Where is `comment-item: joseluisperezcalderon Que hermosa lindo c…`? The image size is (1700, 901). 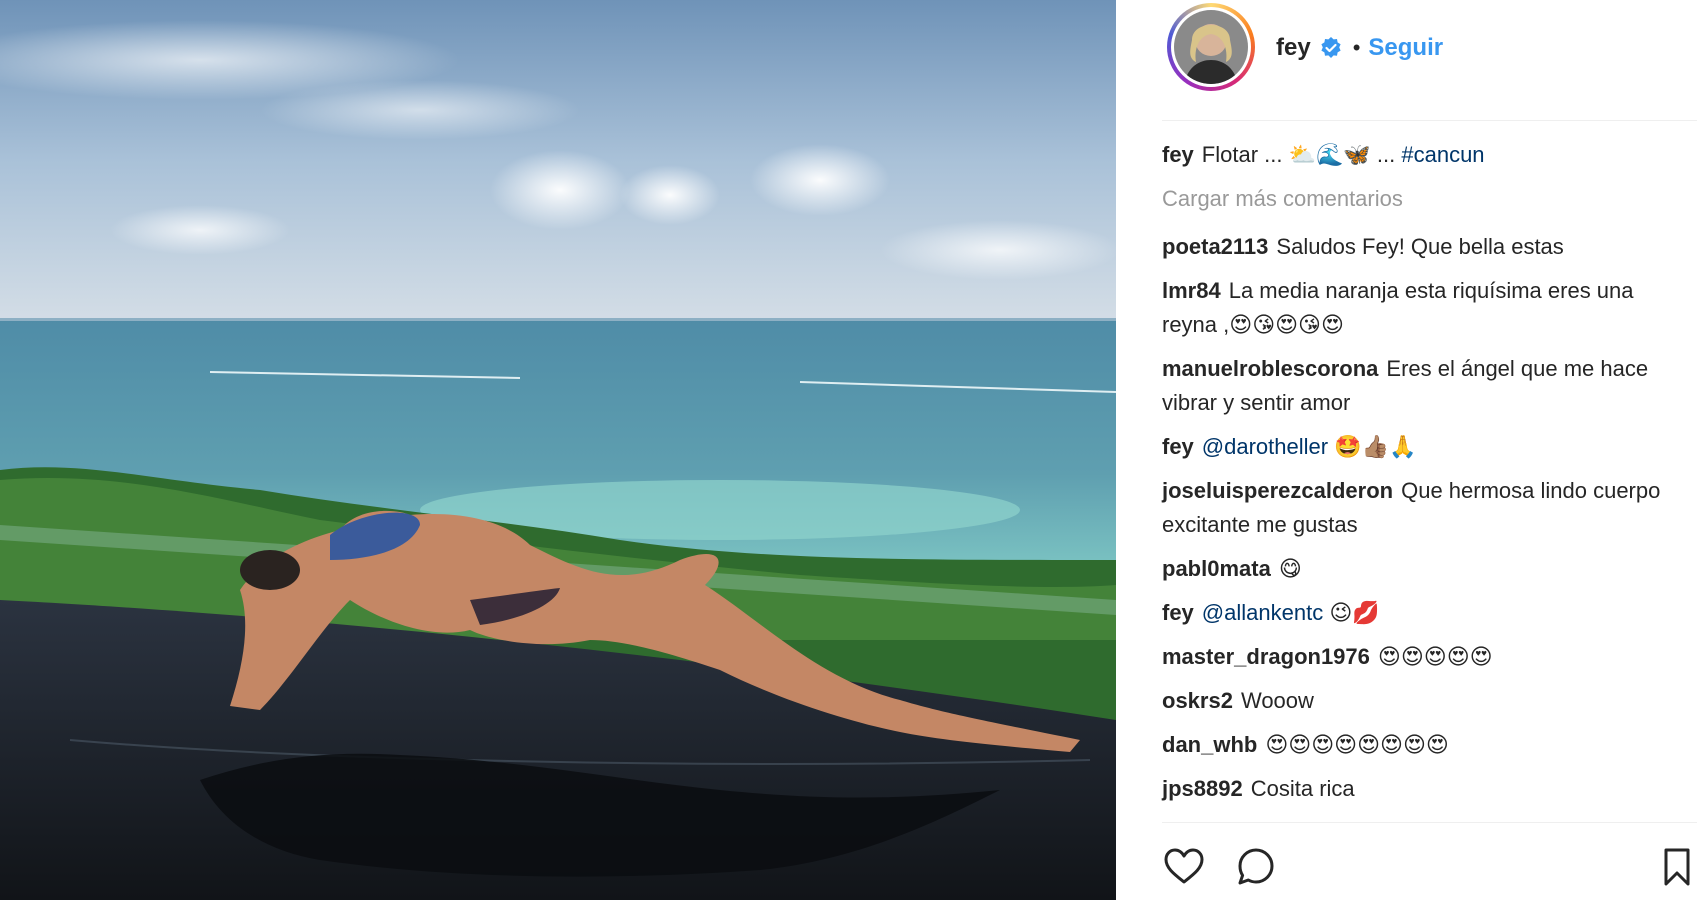 comment-item: joseluisperezcalderon Que hermosa lindo c… is located at coordinates (1417, 508).